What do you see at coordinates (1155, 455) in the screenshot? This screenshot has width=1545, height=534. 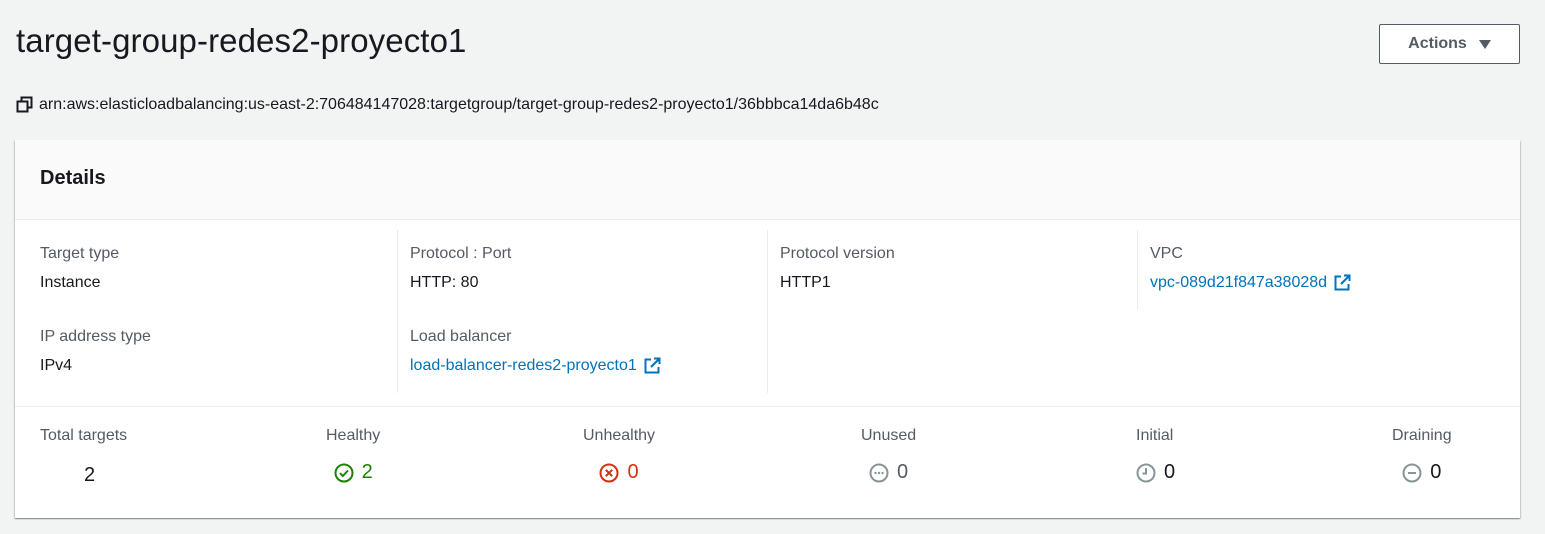 I see `stat-initial: Initial 0` at bounding box center [1155, 455].